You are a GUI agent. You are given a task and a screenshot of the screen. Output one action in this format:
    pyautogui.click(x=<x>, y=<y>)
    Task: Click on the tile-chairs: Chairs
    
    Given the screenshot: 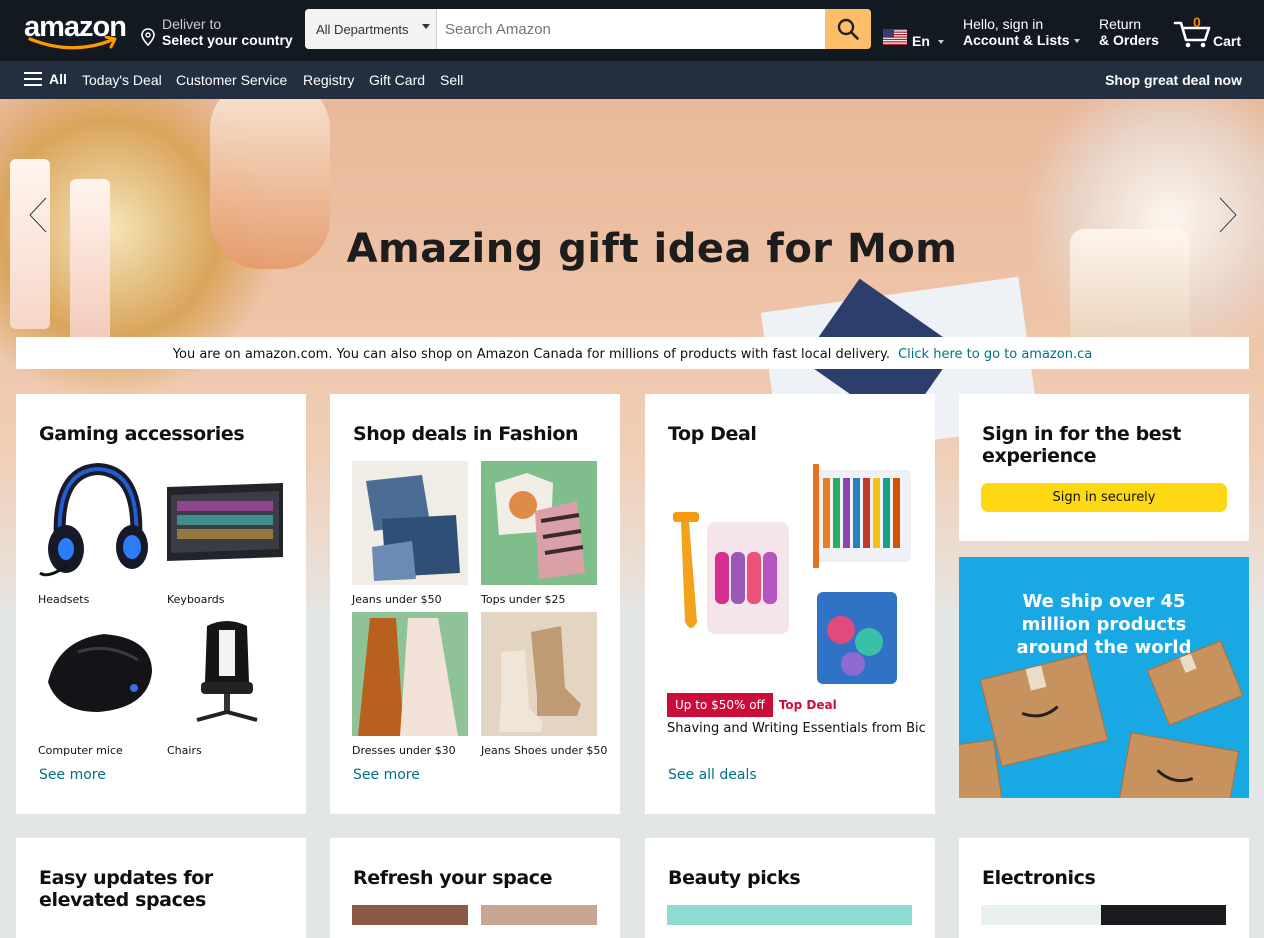 What is the action you would take?
    pyautogui.click(x=225, y=684)
    